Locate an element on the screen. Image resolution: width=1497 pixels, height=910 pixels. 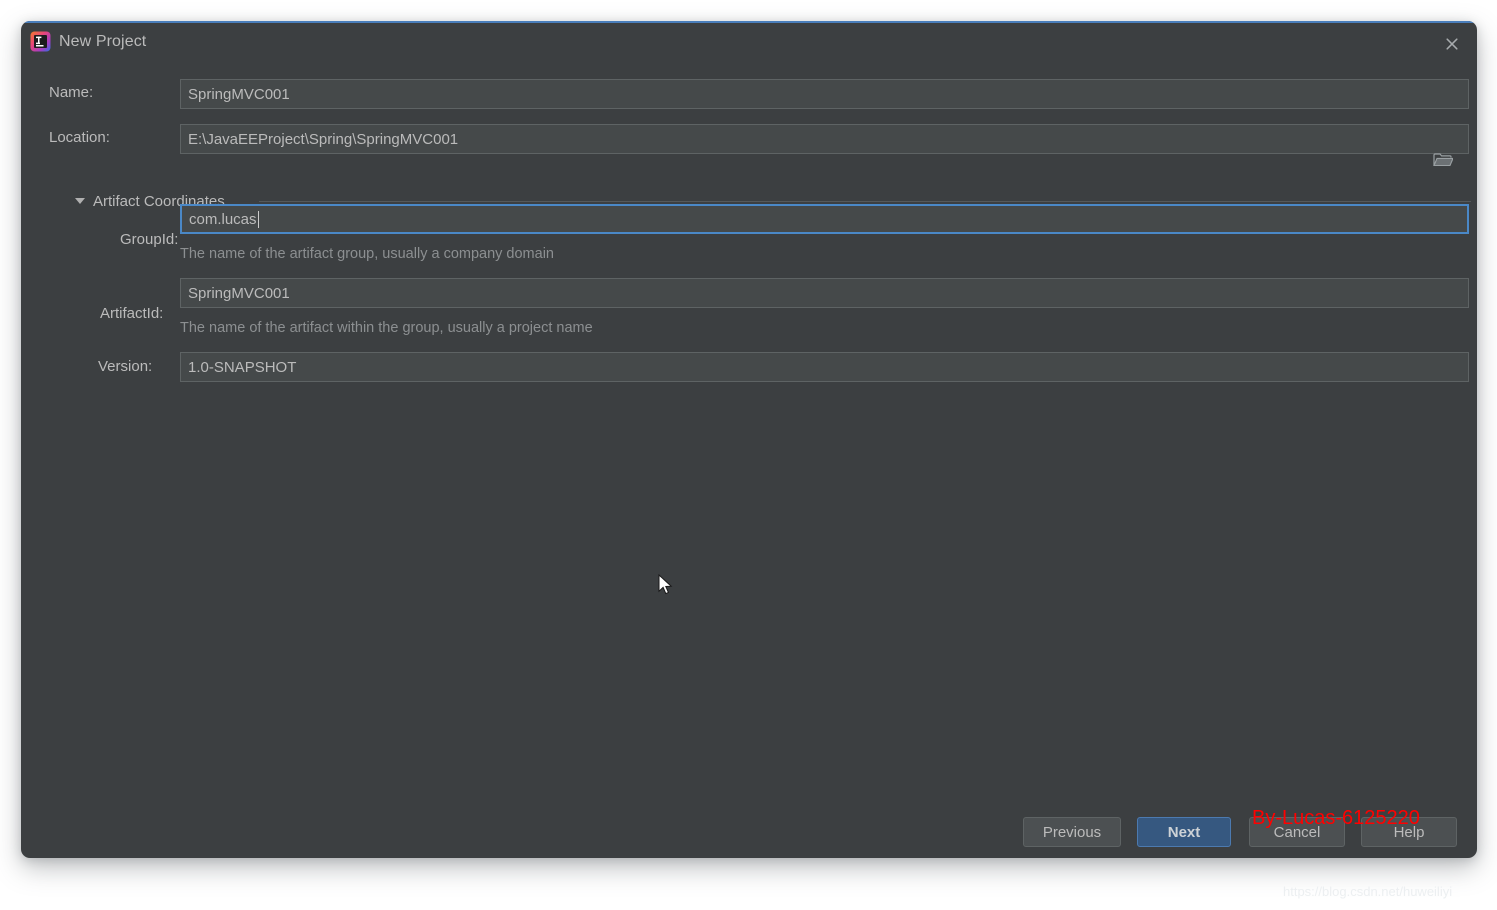
location-label: Location: is located at coordinates (79, 137).